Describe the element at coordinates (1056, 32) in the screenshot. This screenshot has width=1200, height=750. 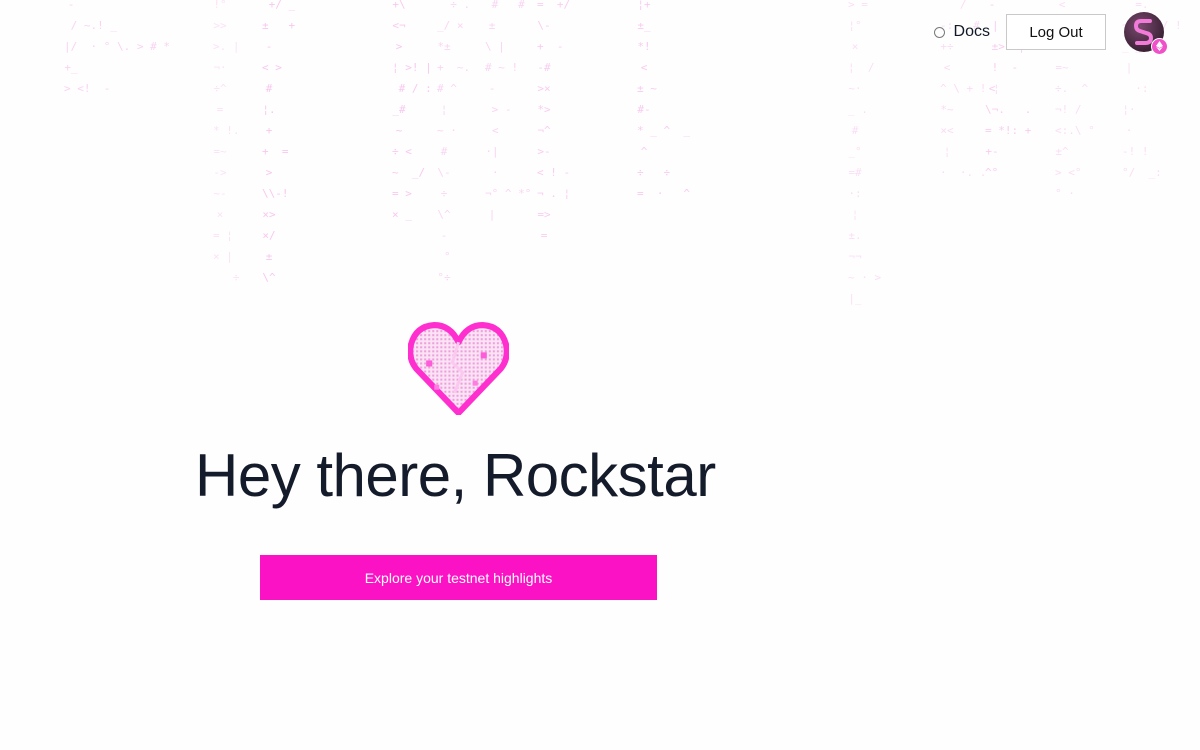
I see `logout-button: Log Out` at that location.